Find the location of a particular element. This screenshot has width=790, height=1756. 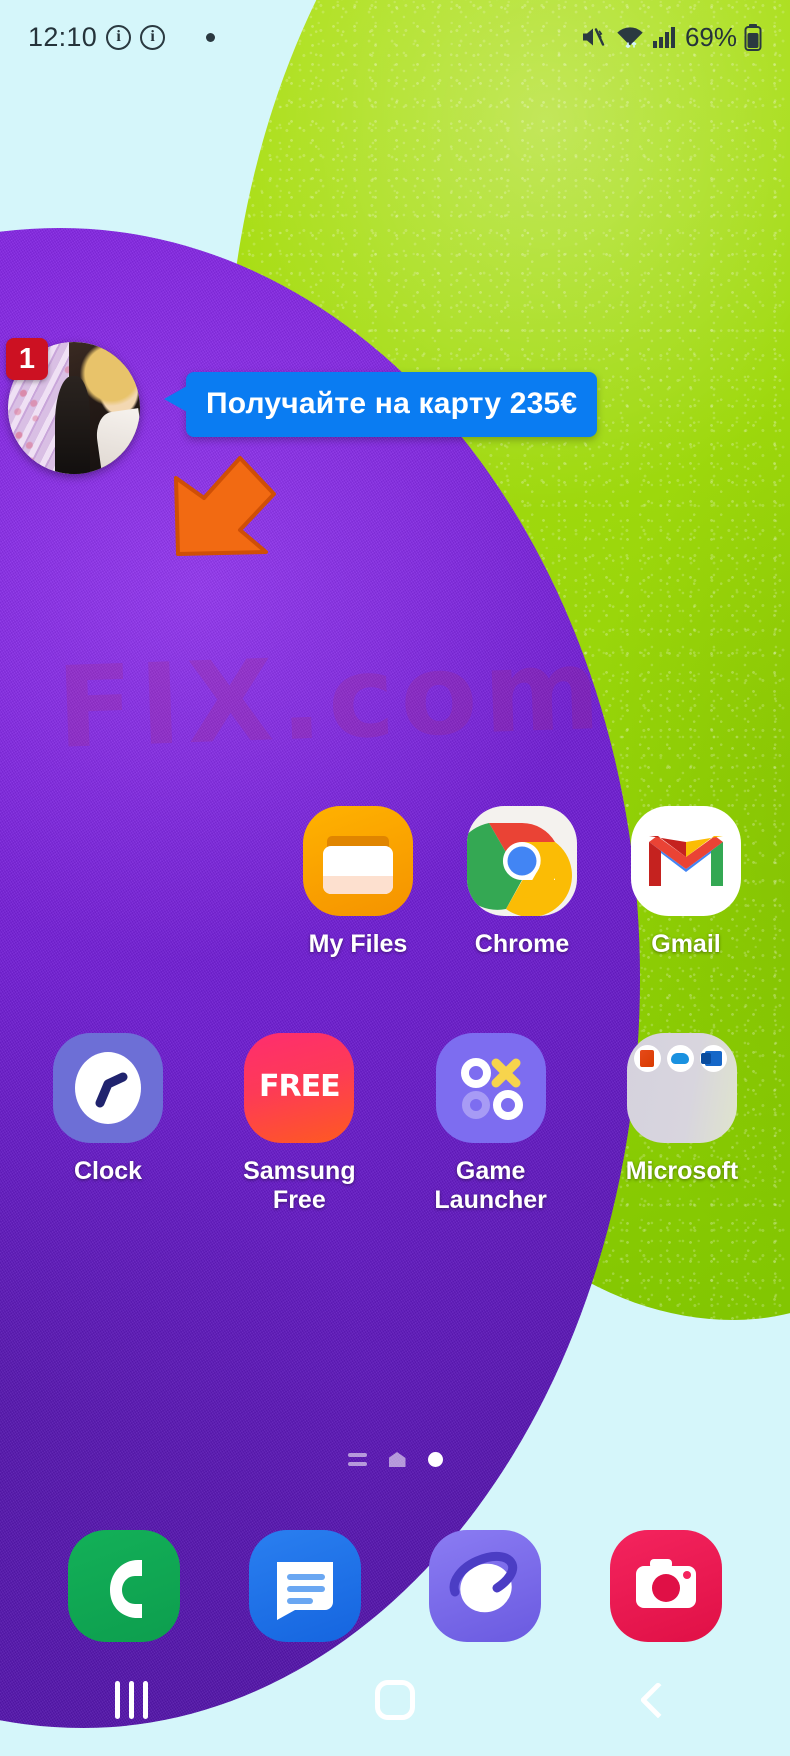

app-label: Game Launcher is located at coordinates (490, 1185).